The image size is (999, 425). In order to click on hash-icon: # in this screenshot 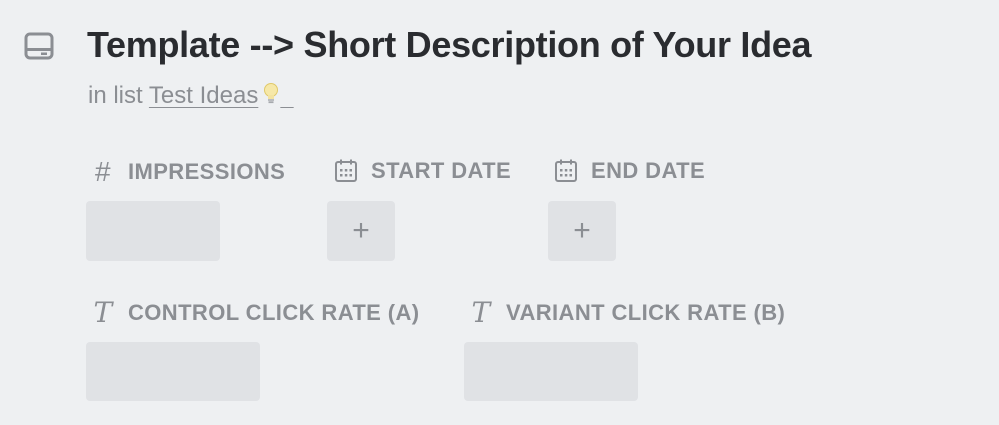, I will do `click(103, 171)`.